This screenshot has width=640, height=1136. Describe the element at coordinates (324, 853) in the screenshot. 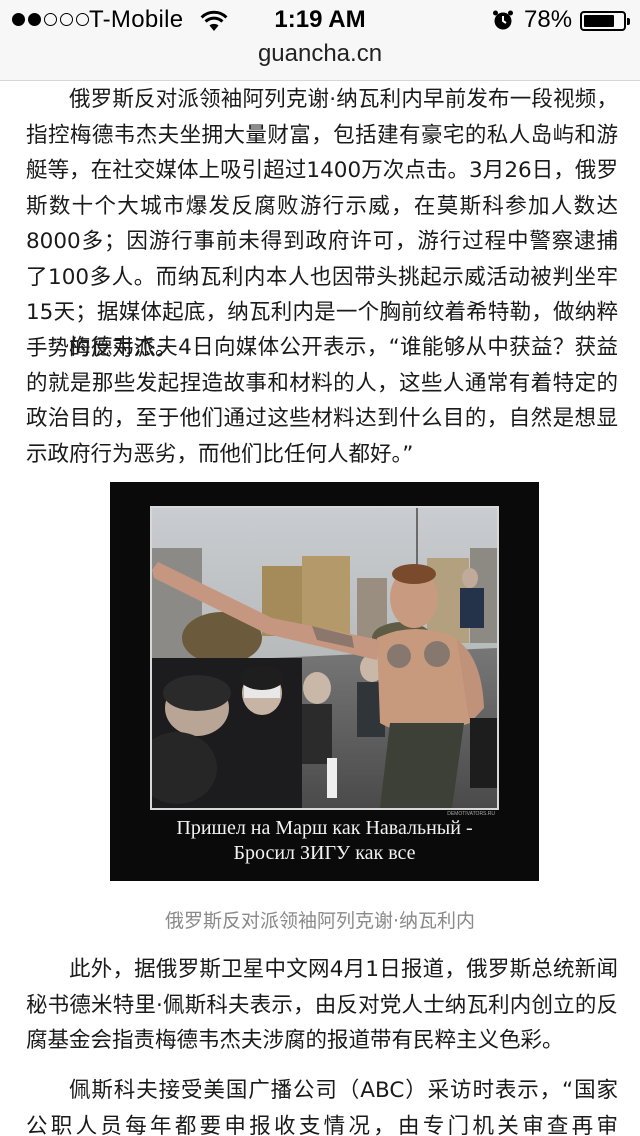

I see `image-caption-line2: Бросил ЗИГУ как все` at that location.